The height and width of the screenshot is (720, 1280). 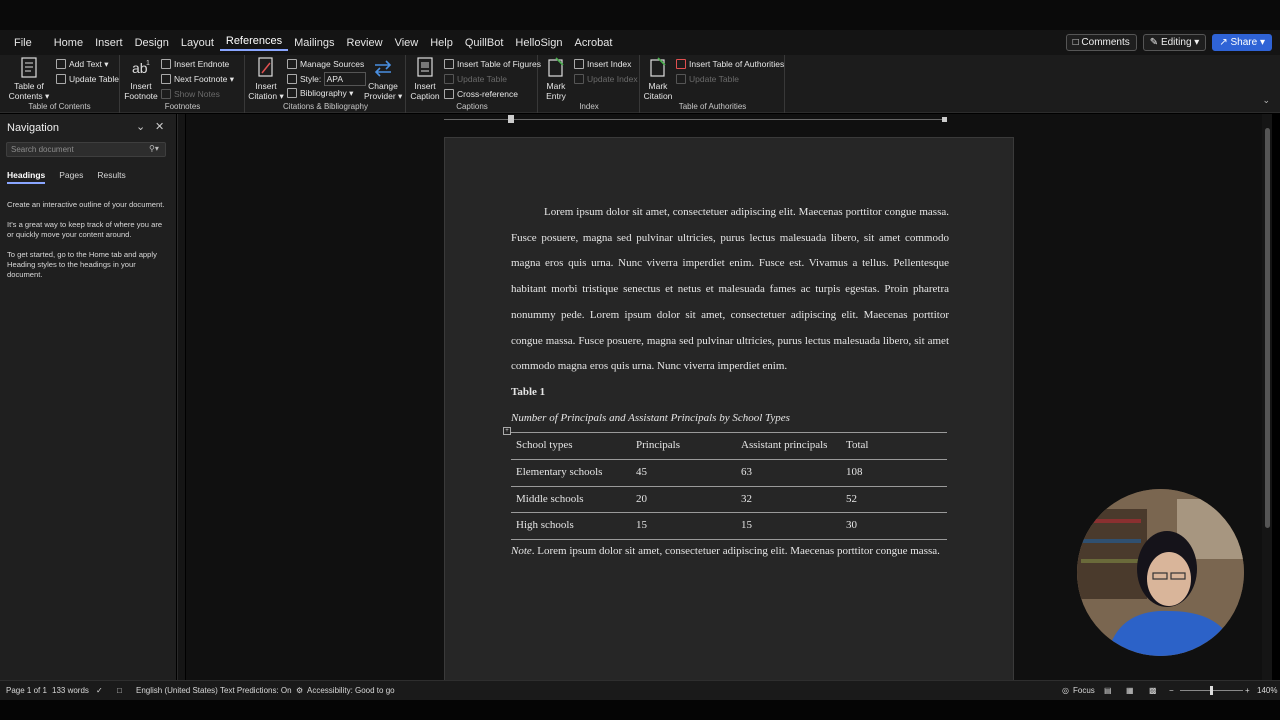 What do you see at coordinates (320, 93) in the screenshot?
I see `bibliography-button: Bibliography ▾` at bounding box center [320, 93].